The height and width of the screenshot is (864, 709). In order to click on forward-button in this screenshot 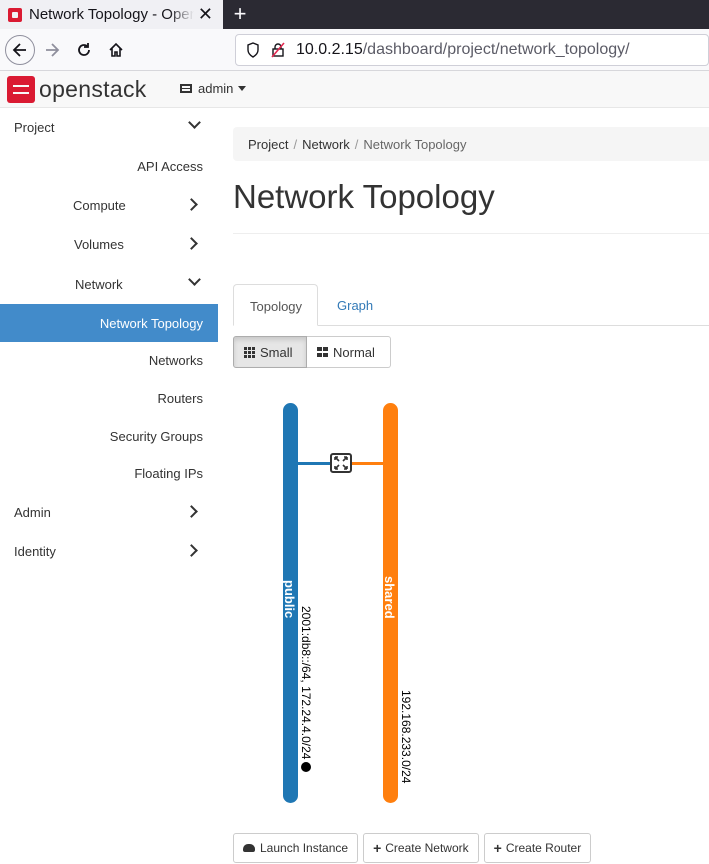, I will do `click(52, 50)`.